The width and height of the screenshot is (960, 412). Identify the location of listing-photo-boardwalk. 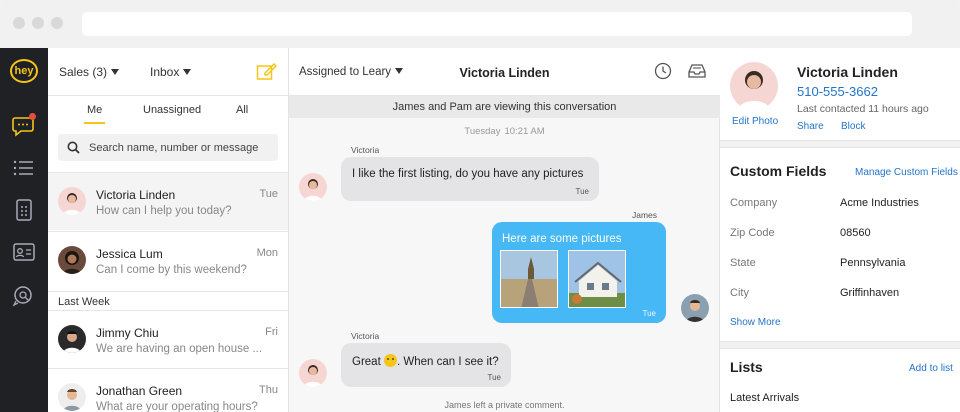
(529, 279).